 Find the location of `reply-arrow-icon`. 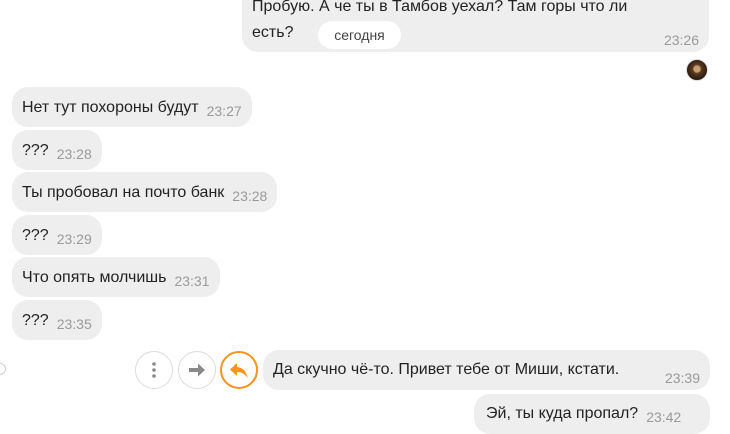

reply-arrow-icon is located at coordinates (239, 370).